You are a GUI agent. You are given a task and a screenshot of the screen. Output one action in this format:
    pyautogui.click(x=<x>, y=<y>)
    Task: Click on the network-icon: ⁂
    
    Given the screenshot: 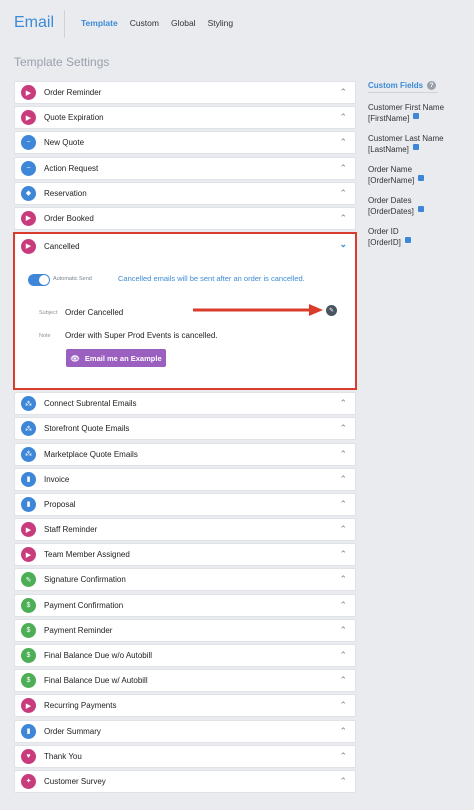 What is the action you would take?
    pyautogui.click(x=28, y=429)
    